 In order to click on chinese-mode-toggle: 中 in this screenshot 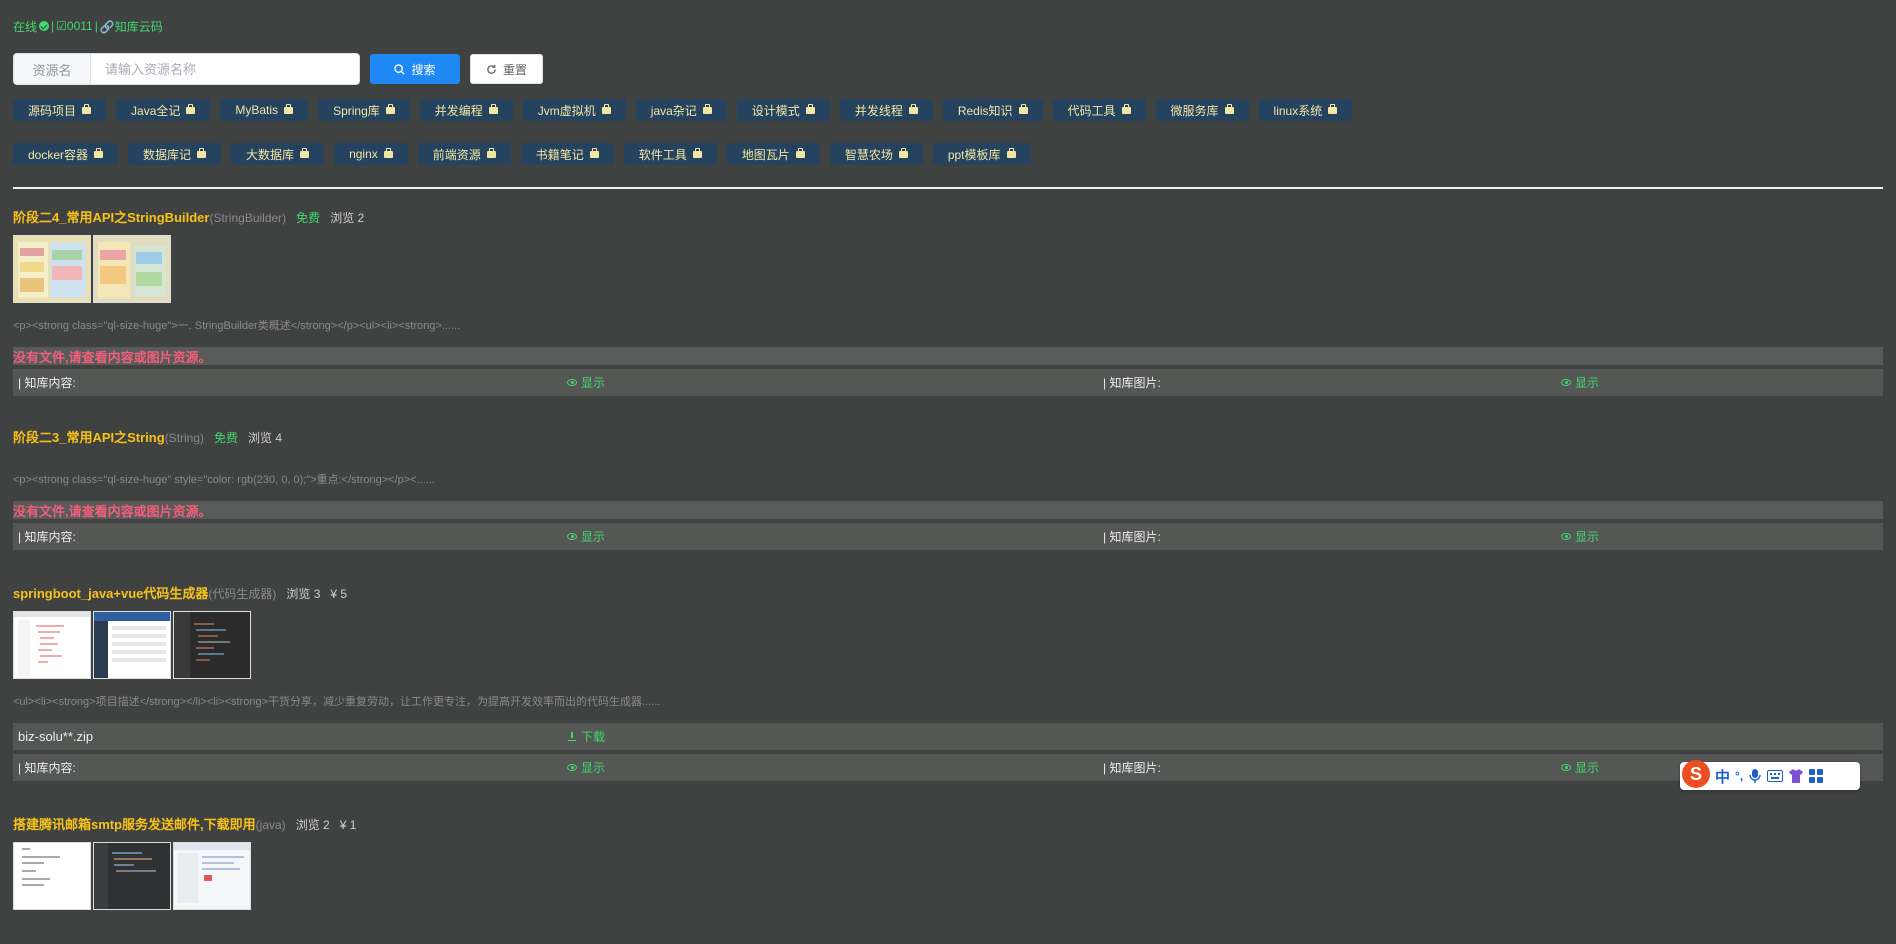, I will do `click(1722, 776)`.